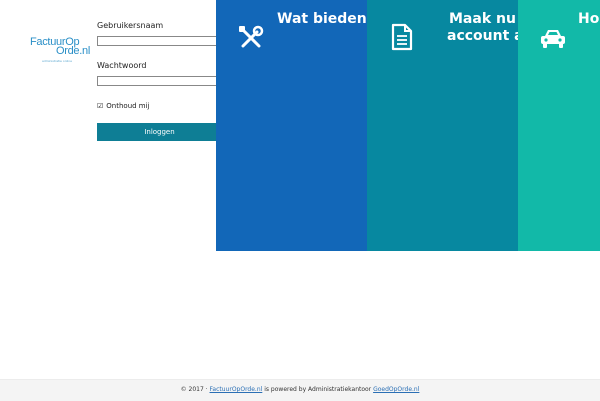 The height and width of the screenshot is (401, 600). Describe the element at coordinates (402, 37) in the screenshot. I see `document-icon` at that location.